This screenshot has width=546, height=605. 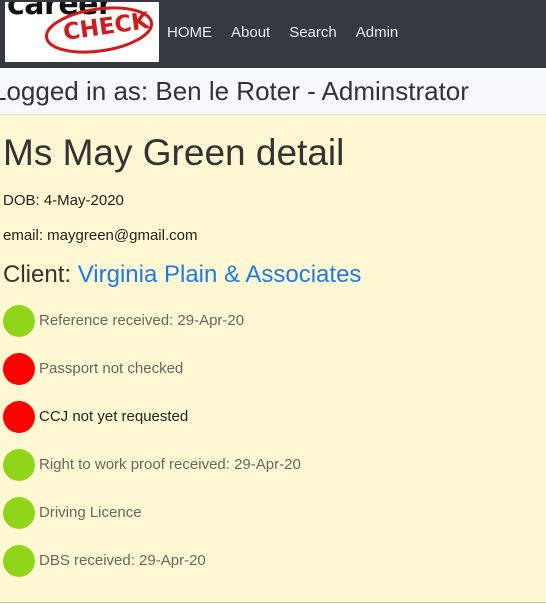 What do you see at coordinates (174, 152) in the screenshot?
I see `page-title: Ms May Green detail` at bounding box center [174, 152].